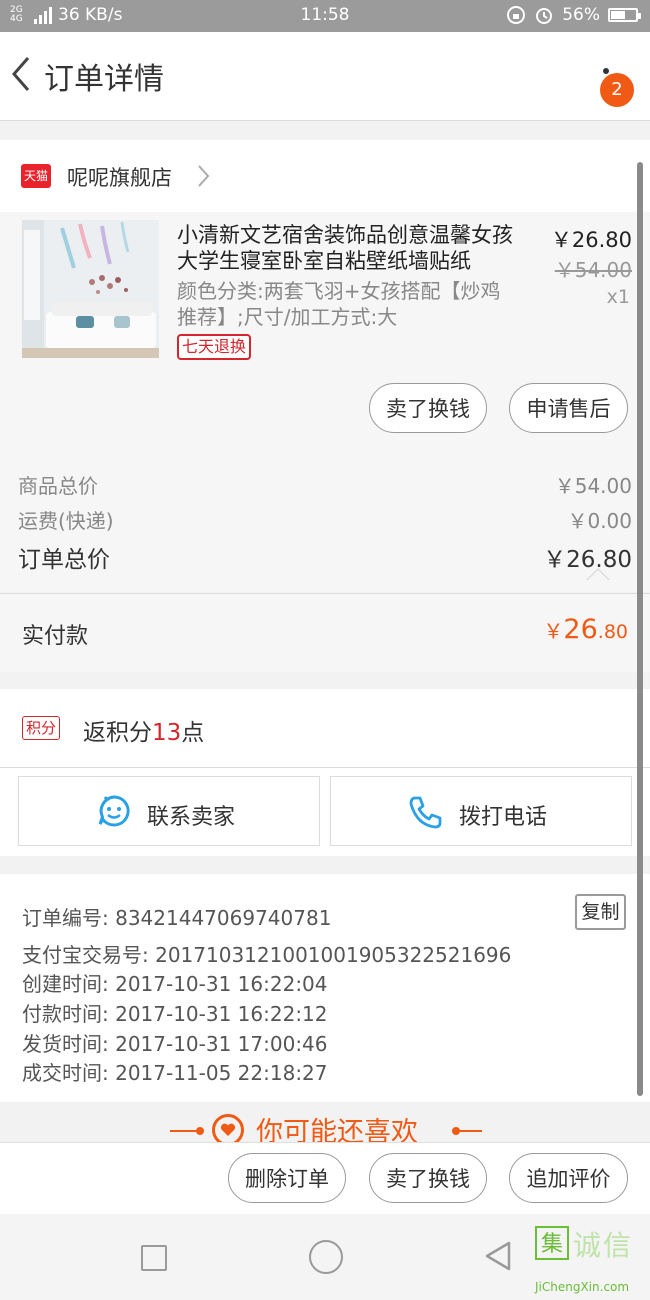 This screenshot has height=1300, width=650. I want to click on heart-icon, so click(228, 1128).